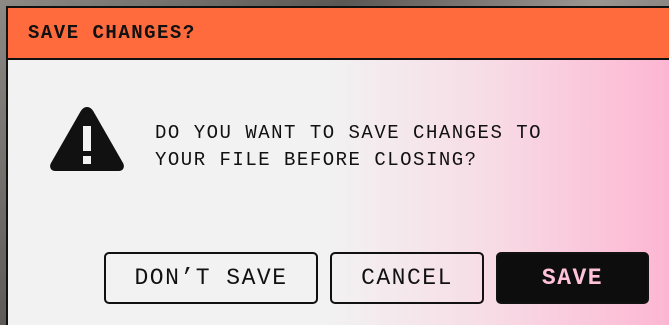 Image resolution: width=669 pixels, height=325 pixels. Describe the element at coordinates (572, 278) in the screenshot. I see `save-button: SAVE` at that location.